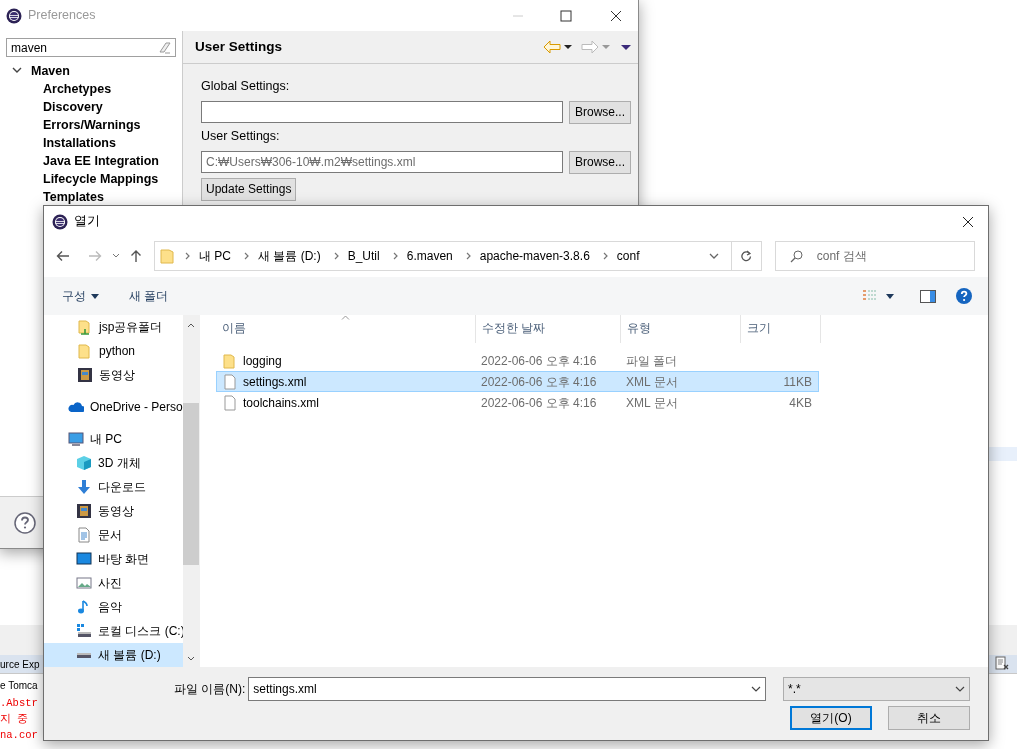  Describe the element at coordinates (85, 327) in the screenshot. I see `shared-folder-icon` at that location.